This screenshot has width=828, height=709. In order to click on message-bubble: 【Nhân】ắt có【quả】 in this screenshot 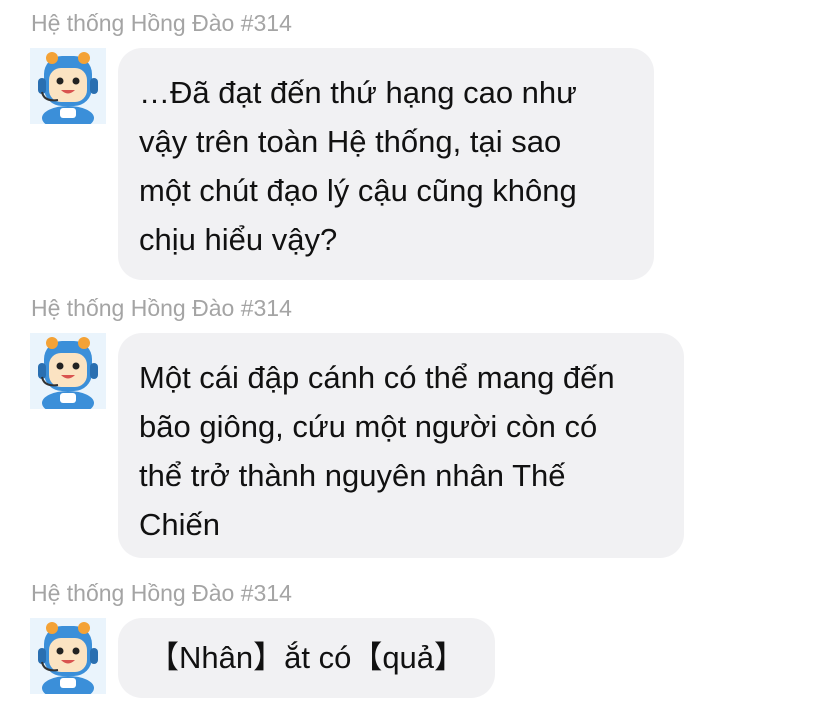, I will do `click(306, 658)`.